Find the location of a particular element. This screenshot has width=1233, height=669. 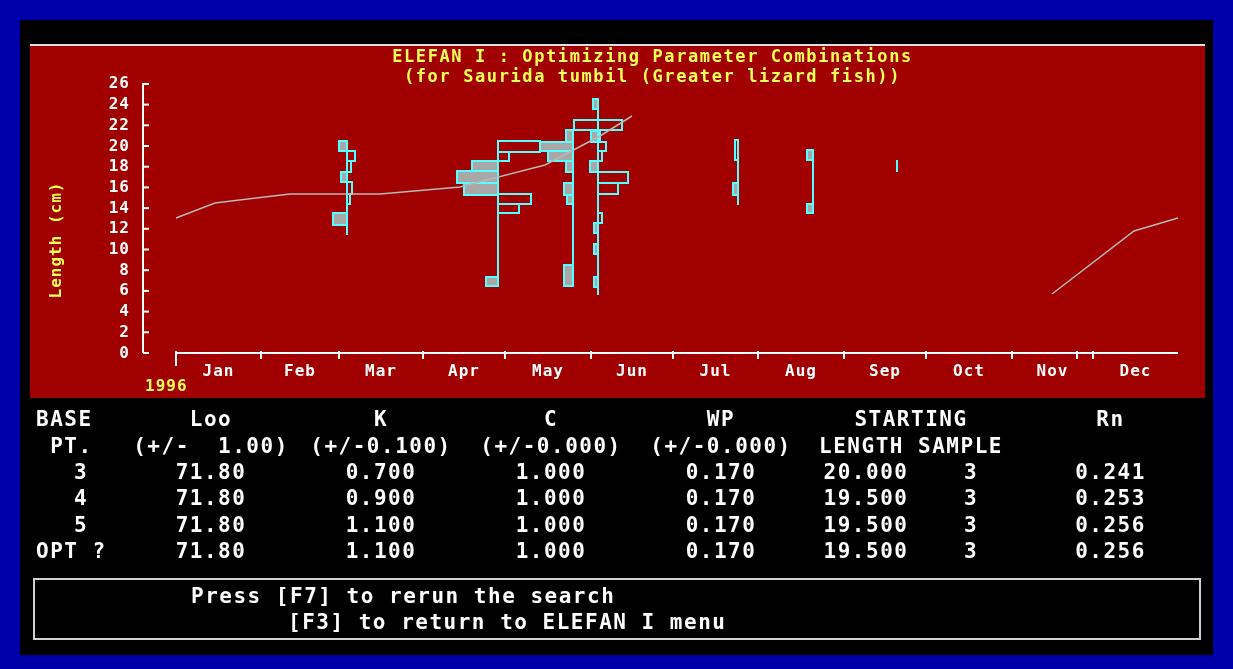

column-subheader: PT. is located at coordinates (71, 445).